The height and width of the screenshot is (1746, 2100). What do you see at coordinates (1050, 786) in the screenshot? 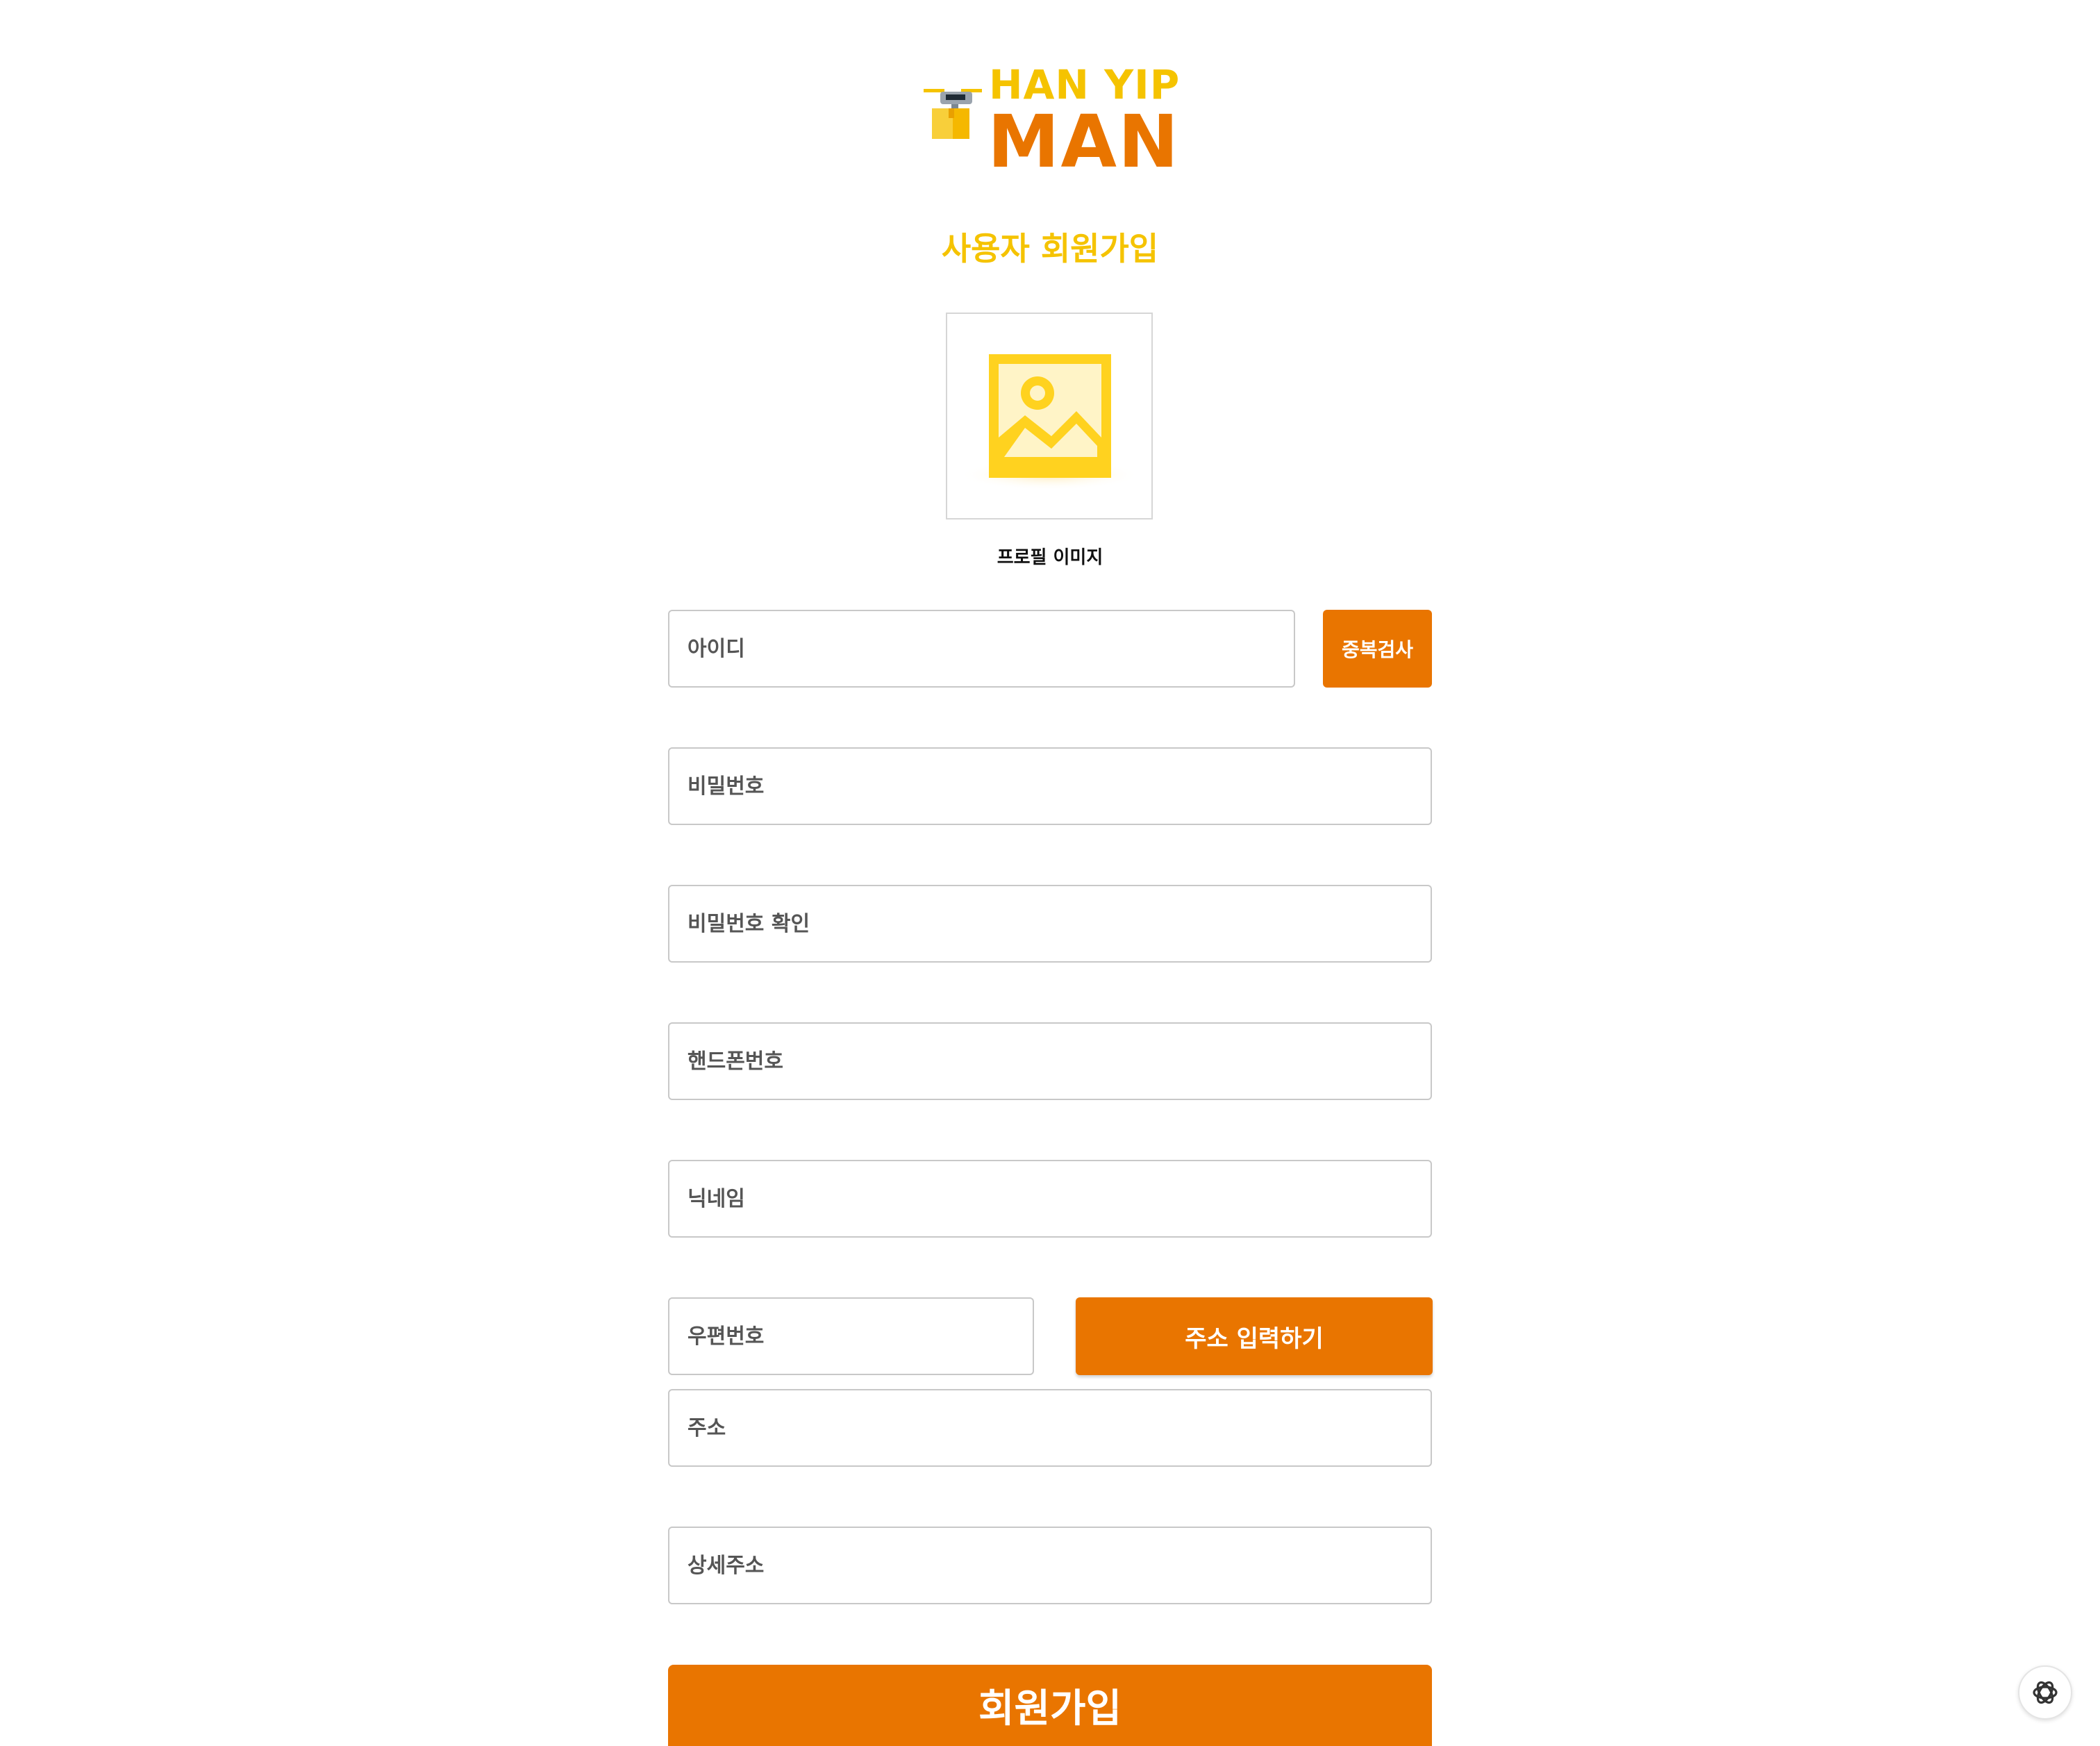
I see `password-input` at bounding box center [1050, 786].